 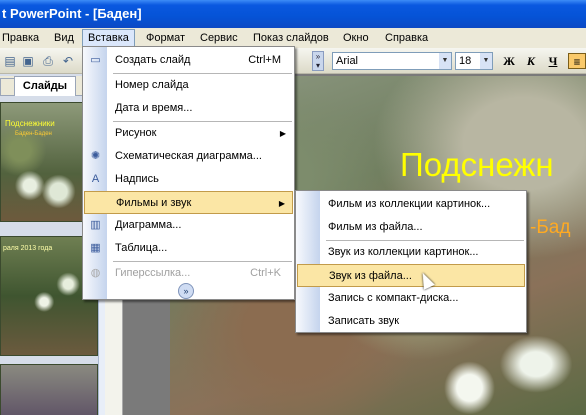 I want to click on font-dropdown-arrow-icon: ▼, so click(x=445, y=61).